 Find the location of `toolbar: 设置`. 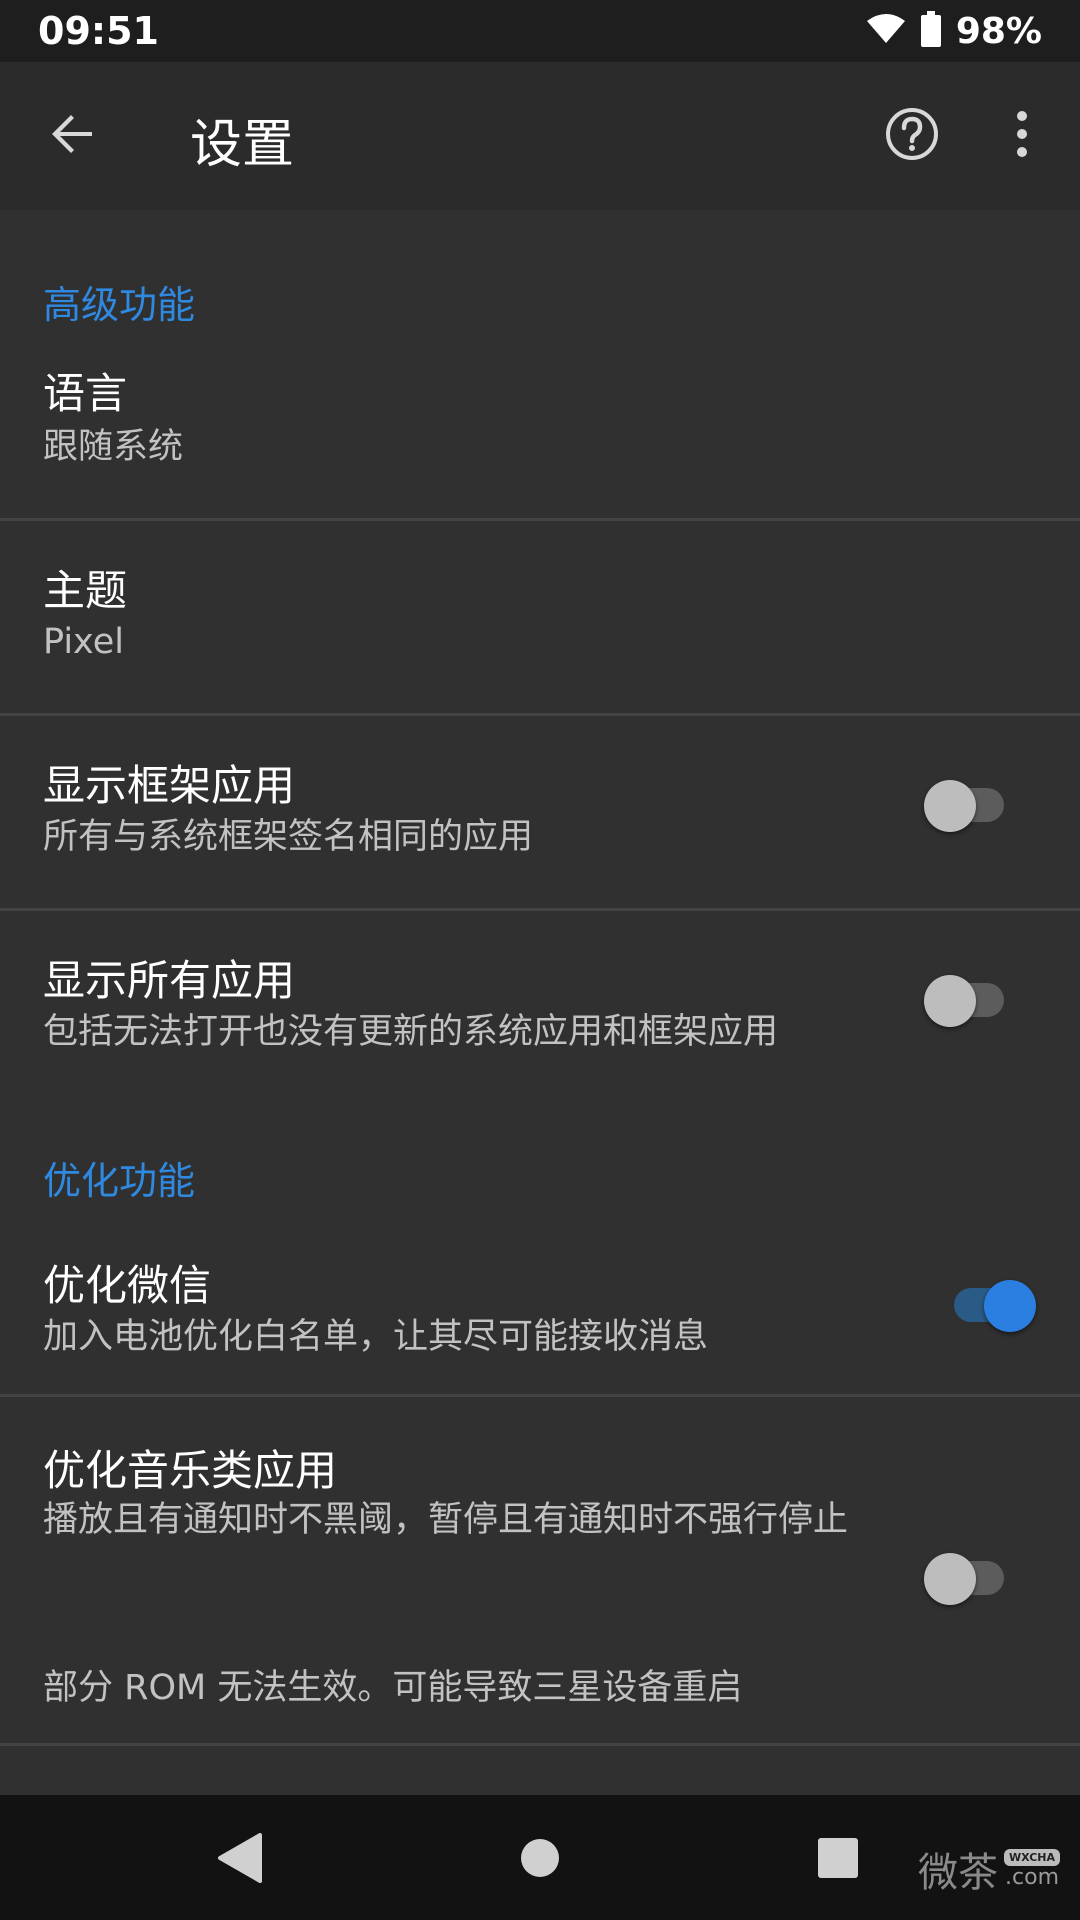

toolbar: 设置 is located at coordinates (540, 136).